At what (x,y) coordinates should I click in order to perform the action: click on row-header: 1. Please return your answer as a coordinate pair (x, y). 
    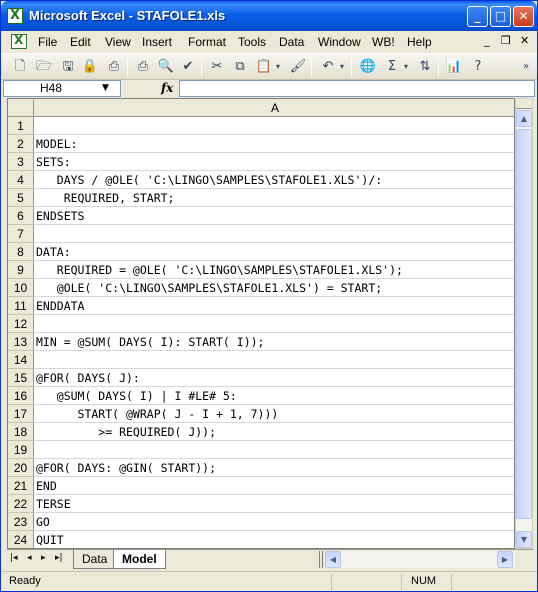
    Looking at the image, I should click on (21, 126).